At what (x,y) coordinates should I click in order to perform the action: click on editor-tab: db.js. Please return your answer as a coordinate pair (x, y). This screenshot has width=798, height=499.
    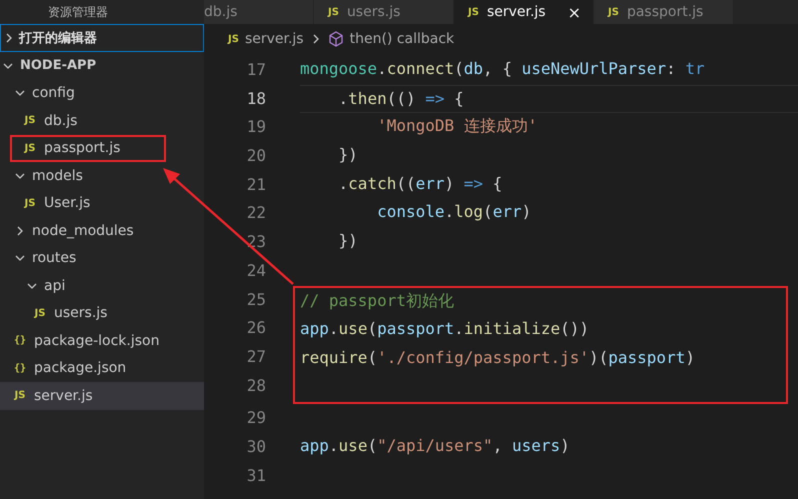
    Looking at the image, I should click on (259, 12).